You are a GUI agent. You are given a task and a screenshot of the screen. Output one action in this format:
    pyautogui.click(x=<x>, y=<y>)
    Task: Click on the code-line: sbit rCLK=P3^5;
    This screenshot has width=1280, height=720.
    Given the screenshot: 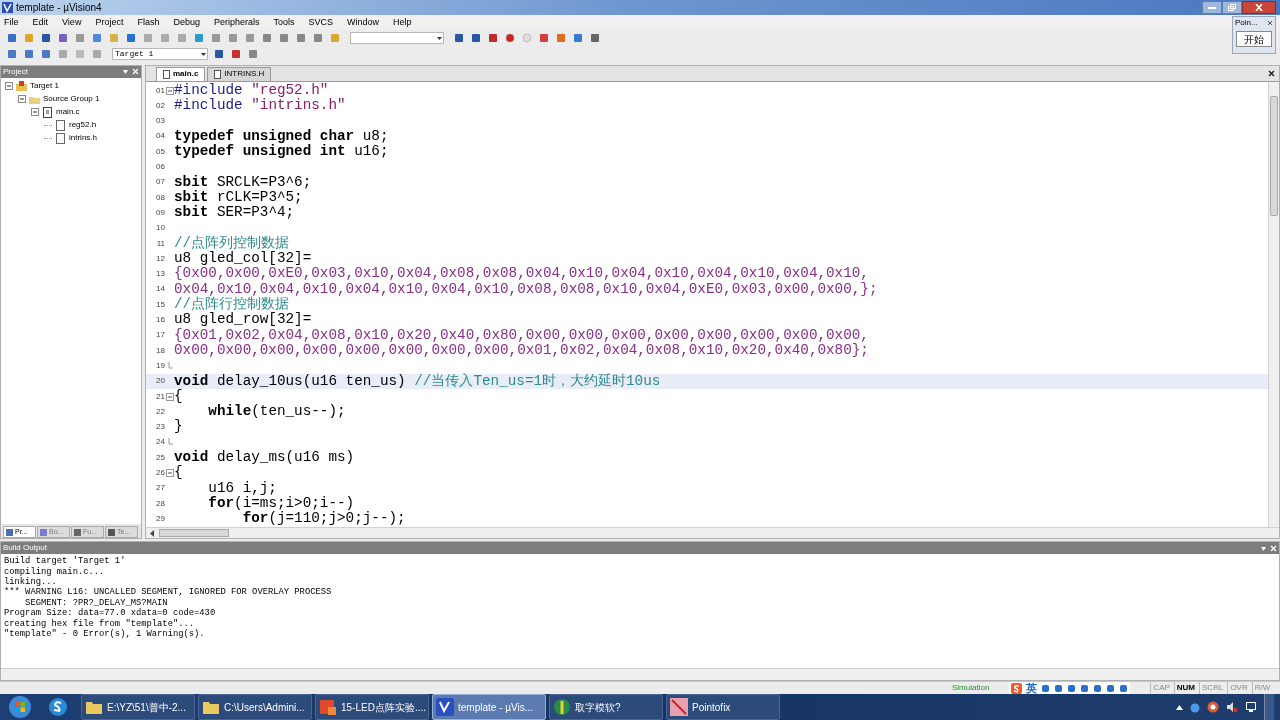 What is the action you would take?
    pyautogui.click(x=238, y=197)
    